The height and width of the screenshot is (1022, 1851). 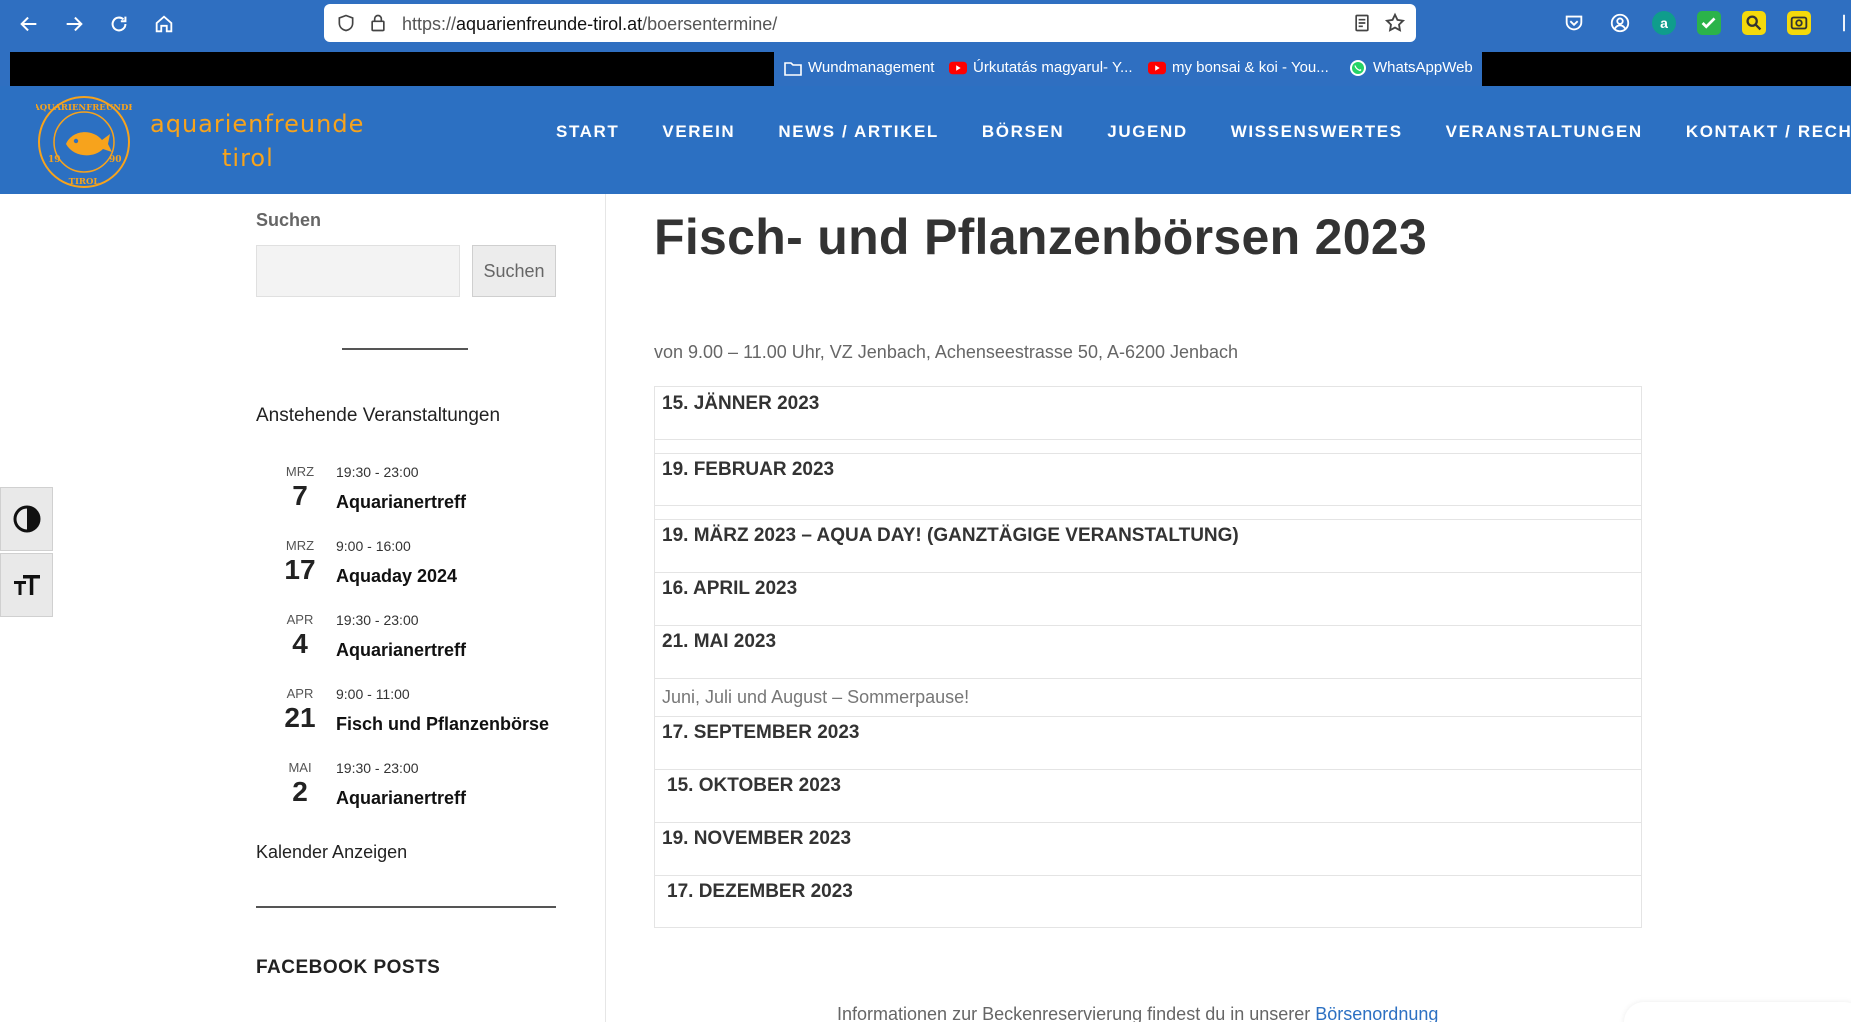 I want to click on search-extension-icon, so click(x=1754, y=23).